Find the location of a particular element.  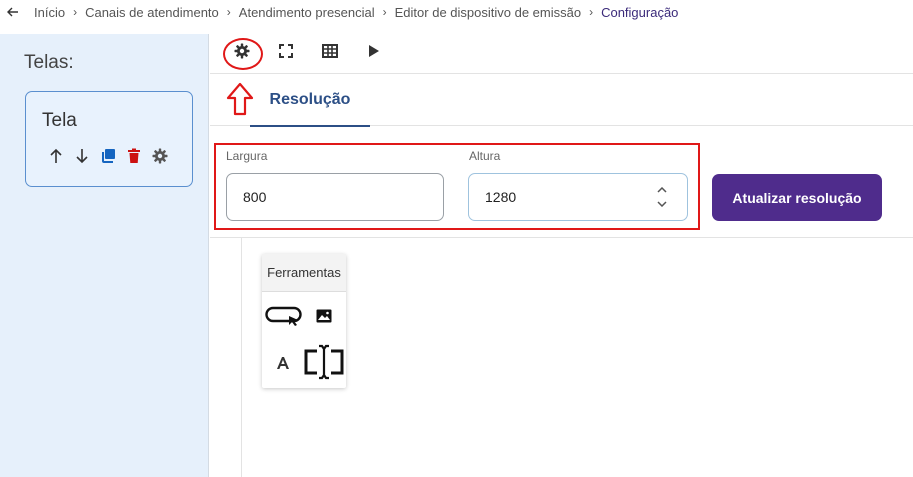

duplicate-icon is located at coordinates (108, 156).